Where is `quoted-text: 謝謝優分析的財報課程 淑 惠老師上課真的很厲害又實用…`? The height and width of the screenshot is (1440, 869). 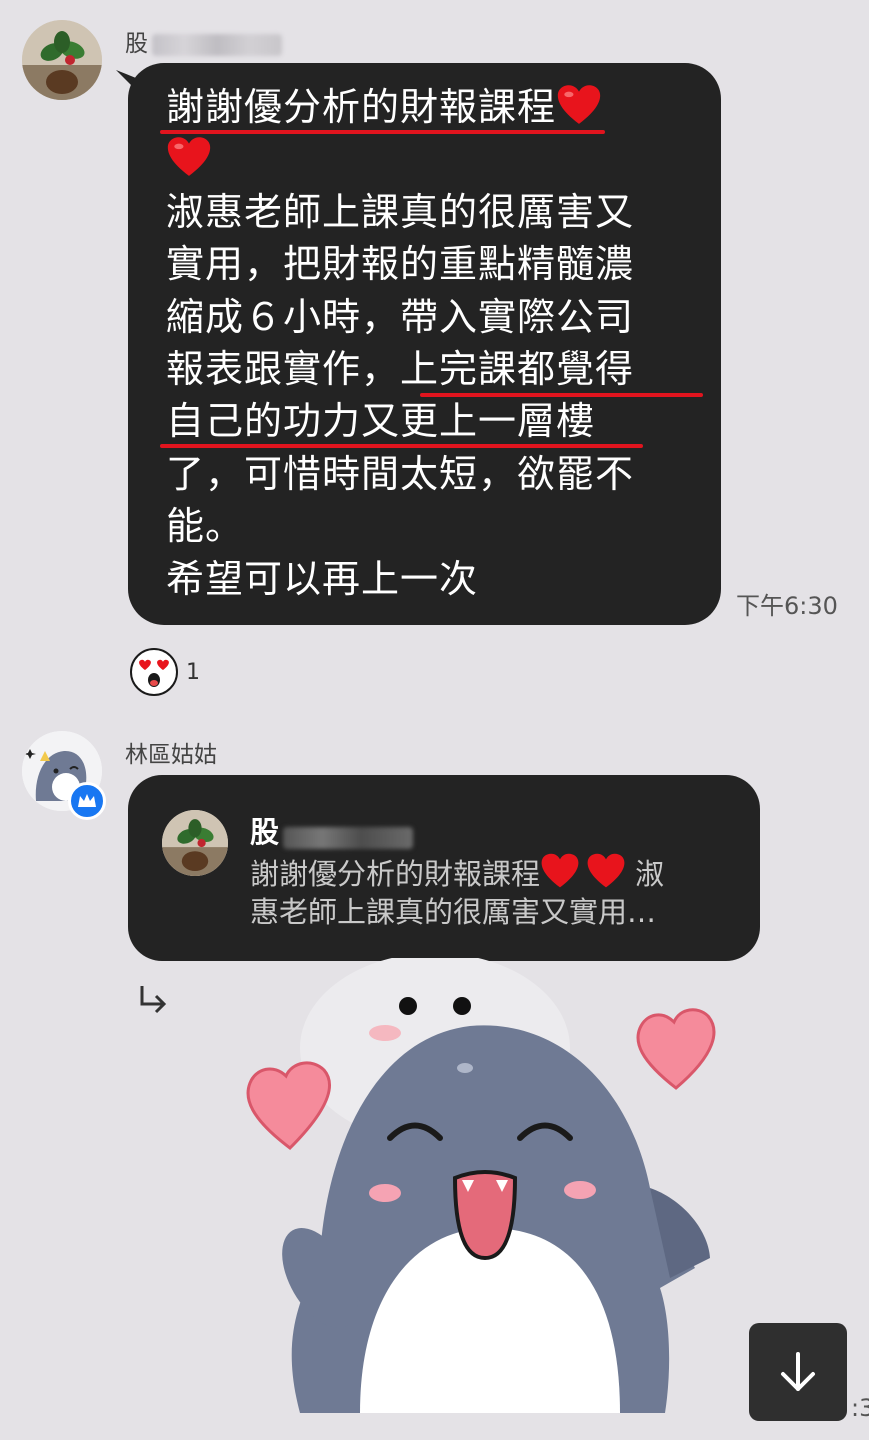 quoted-text: 謝謝優分析的財報課程 淑 惠老師上課真的很厲害又實用… is located at coordinates (490, 892).